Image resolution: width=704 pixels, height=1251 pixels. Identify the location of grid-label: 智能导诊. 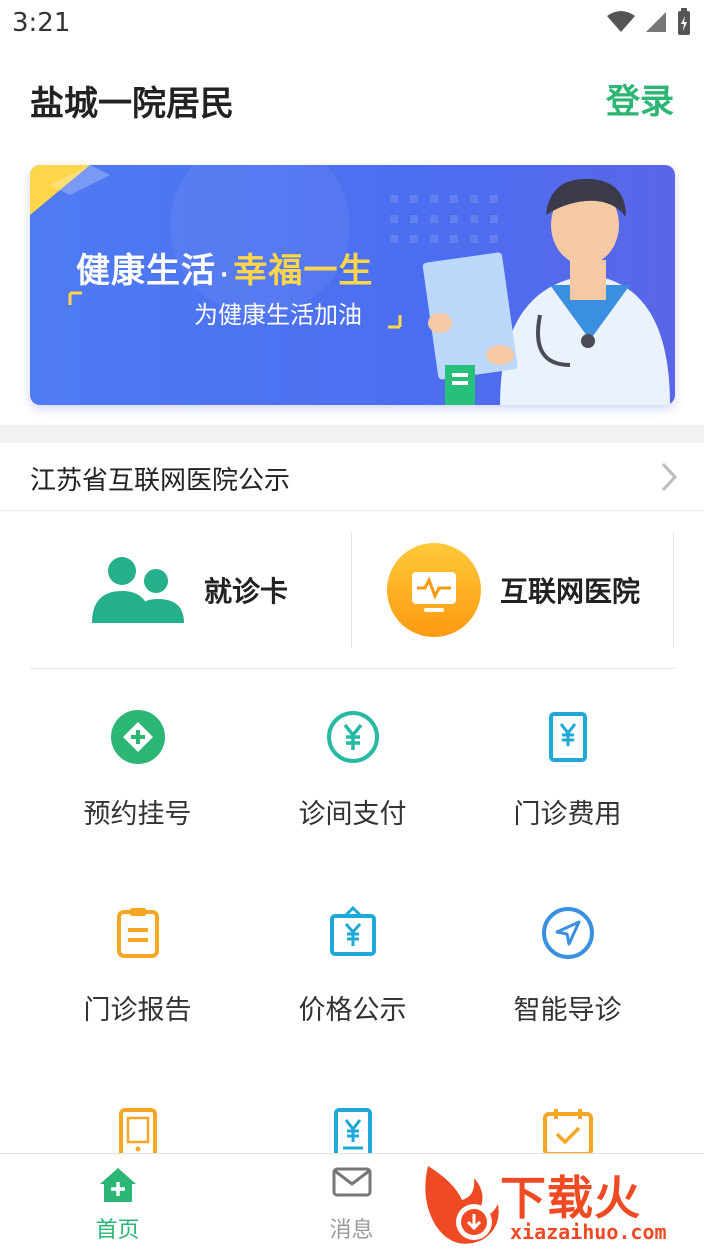
(567, 1010).